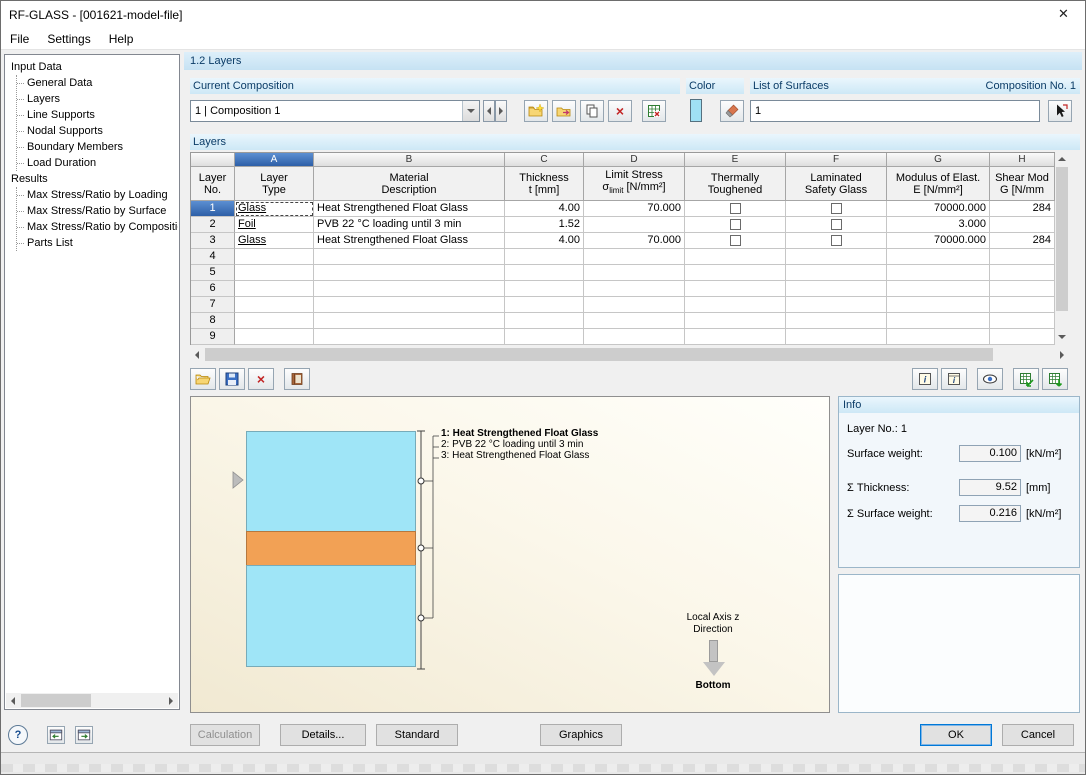 This screenshot has height=775, width=1086. Describe the element at coordinates (1062, 248) in the screenshot. I see `table-vertical-scrollbar` at that location.